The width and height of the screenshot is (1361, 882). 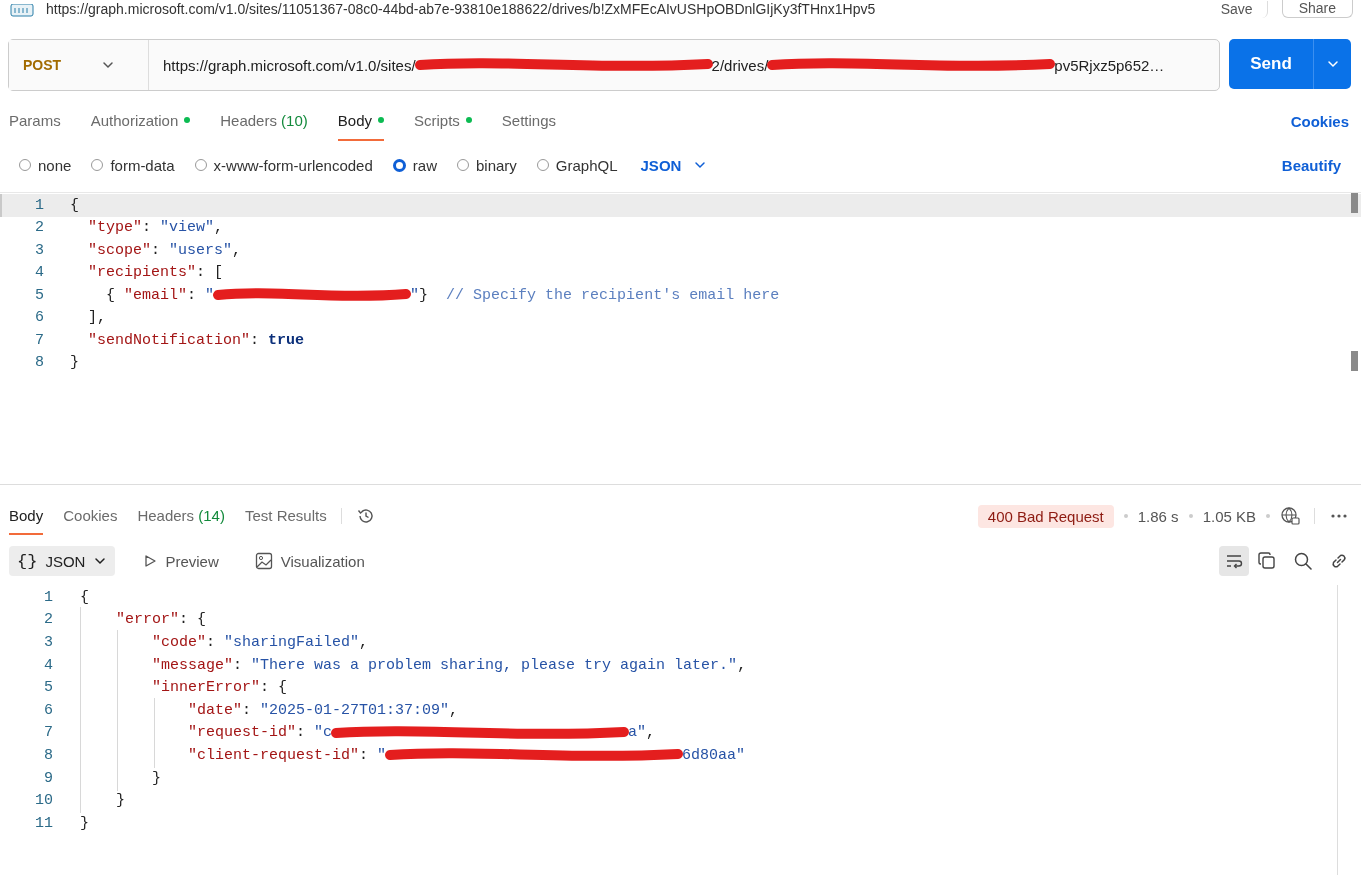 I want to click on code-text: "innerError": {, so click(x=219, y=688).